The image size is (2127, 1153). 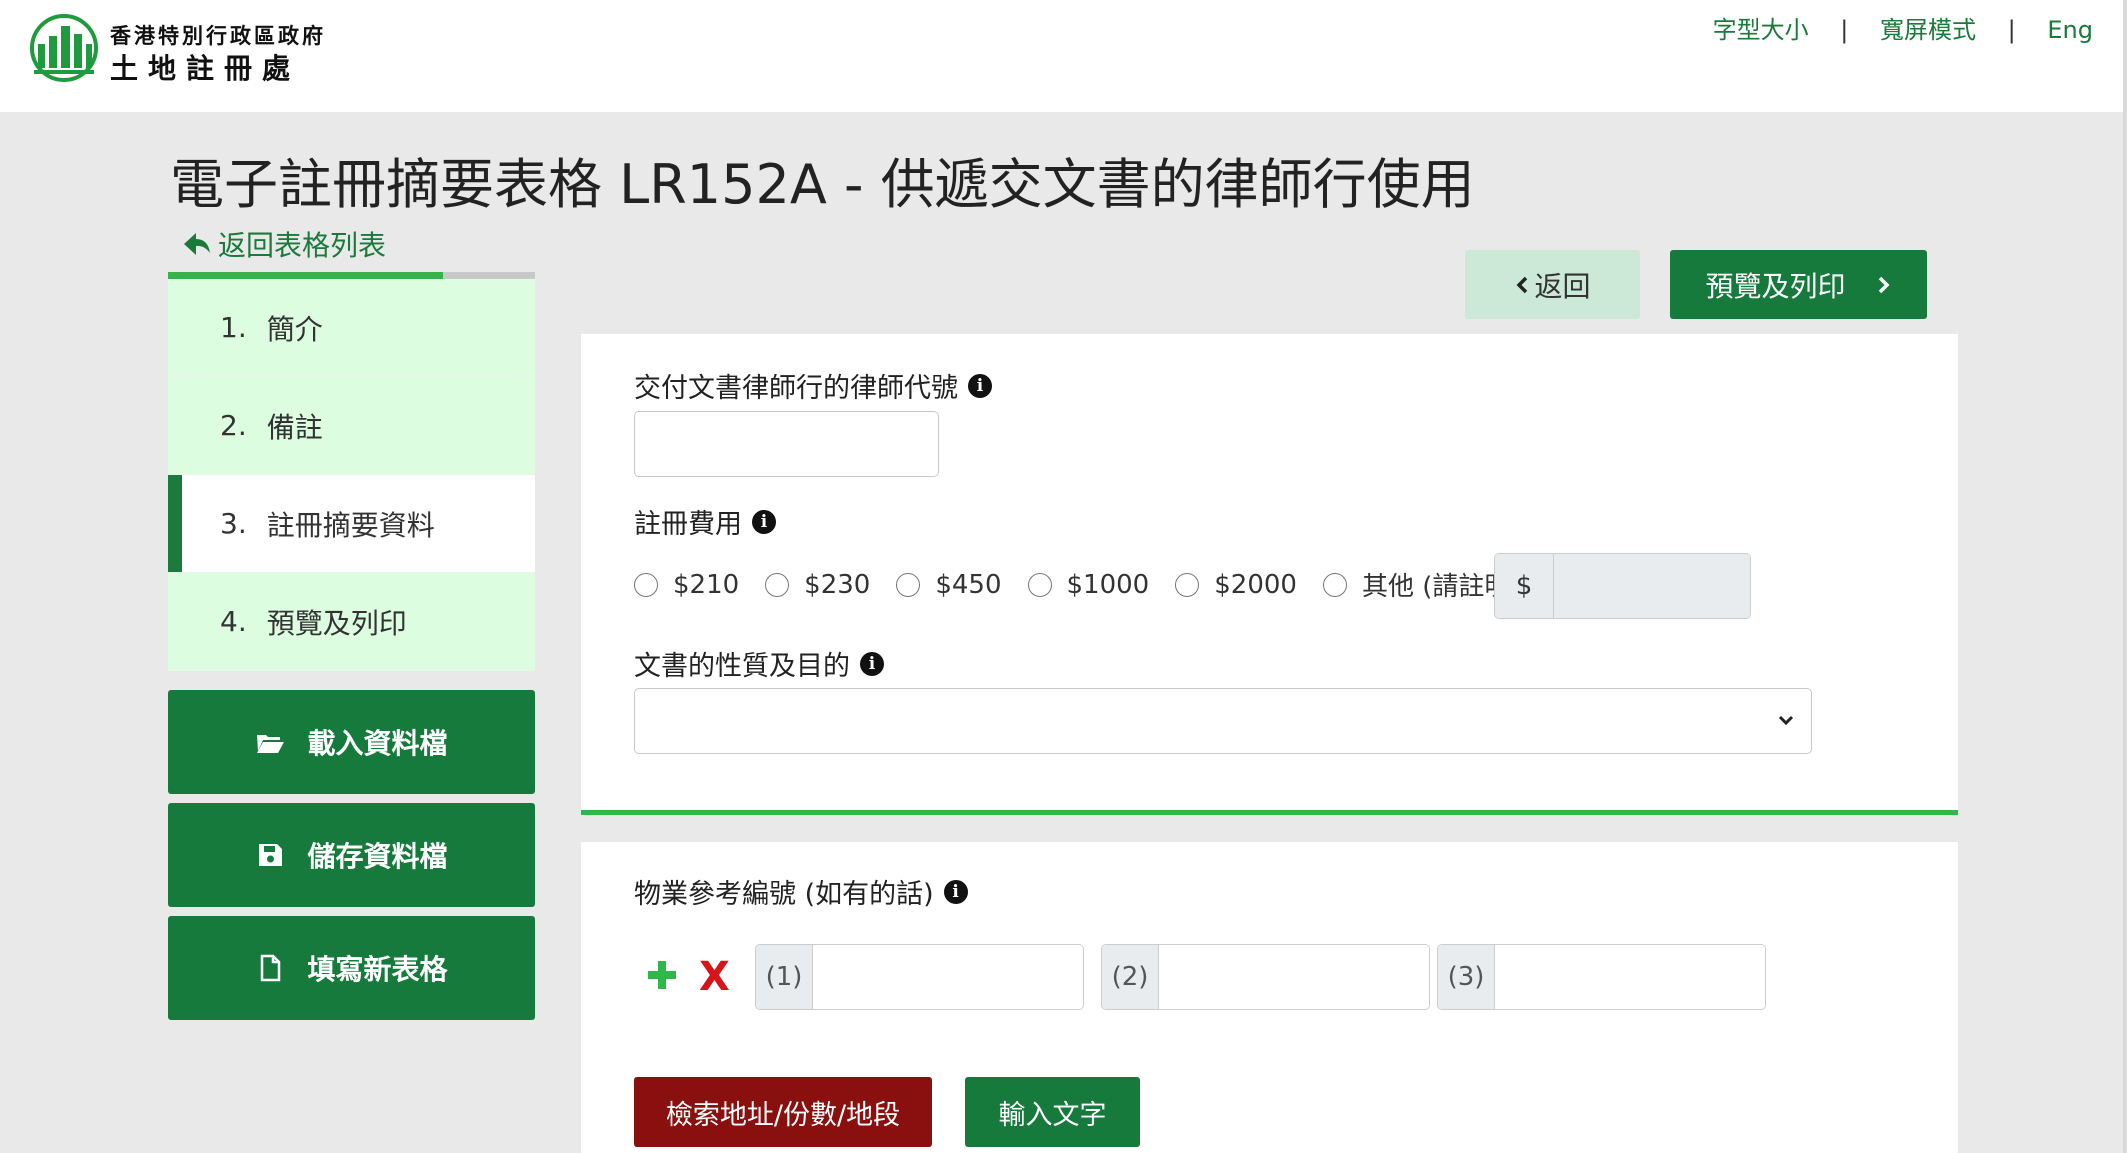 I want to click on new-form-label: 填寫新表格, so click(x=377, y=969).